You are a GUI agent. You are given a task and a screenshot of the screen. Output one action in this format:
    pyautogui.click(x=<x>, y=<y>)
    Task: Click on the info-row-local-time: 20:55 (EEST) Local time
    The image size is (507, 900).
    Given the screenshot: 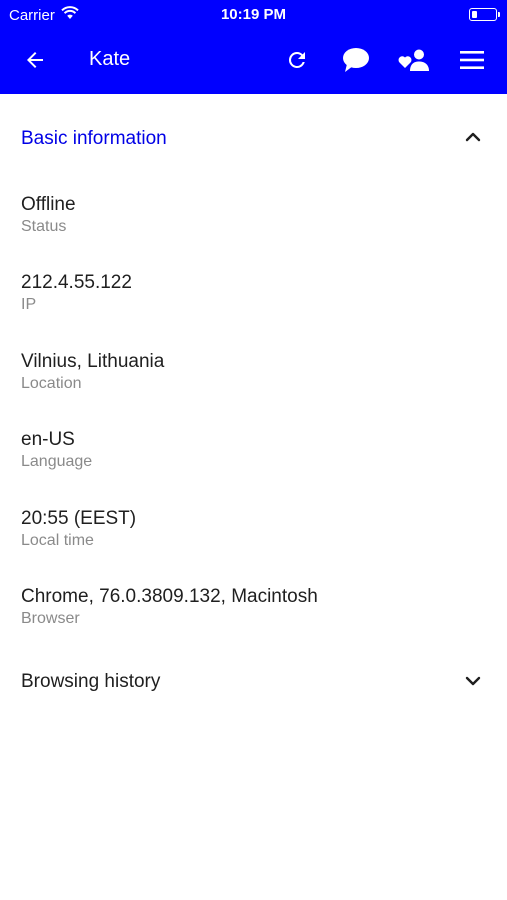 What is the action you would take?
    pyautogui.click(x=256, y=529)
    